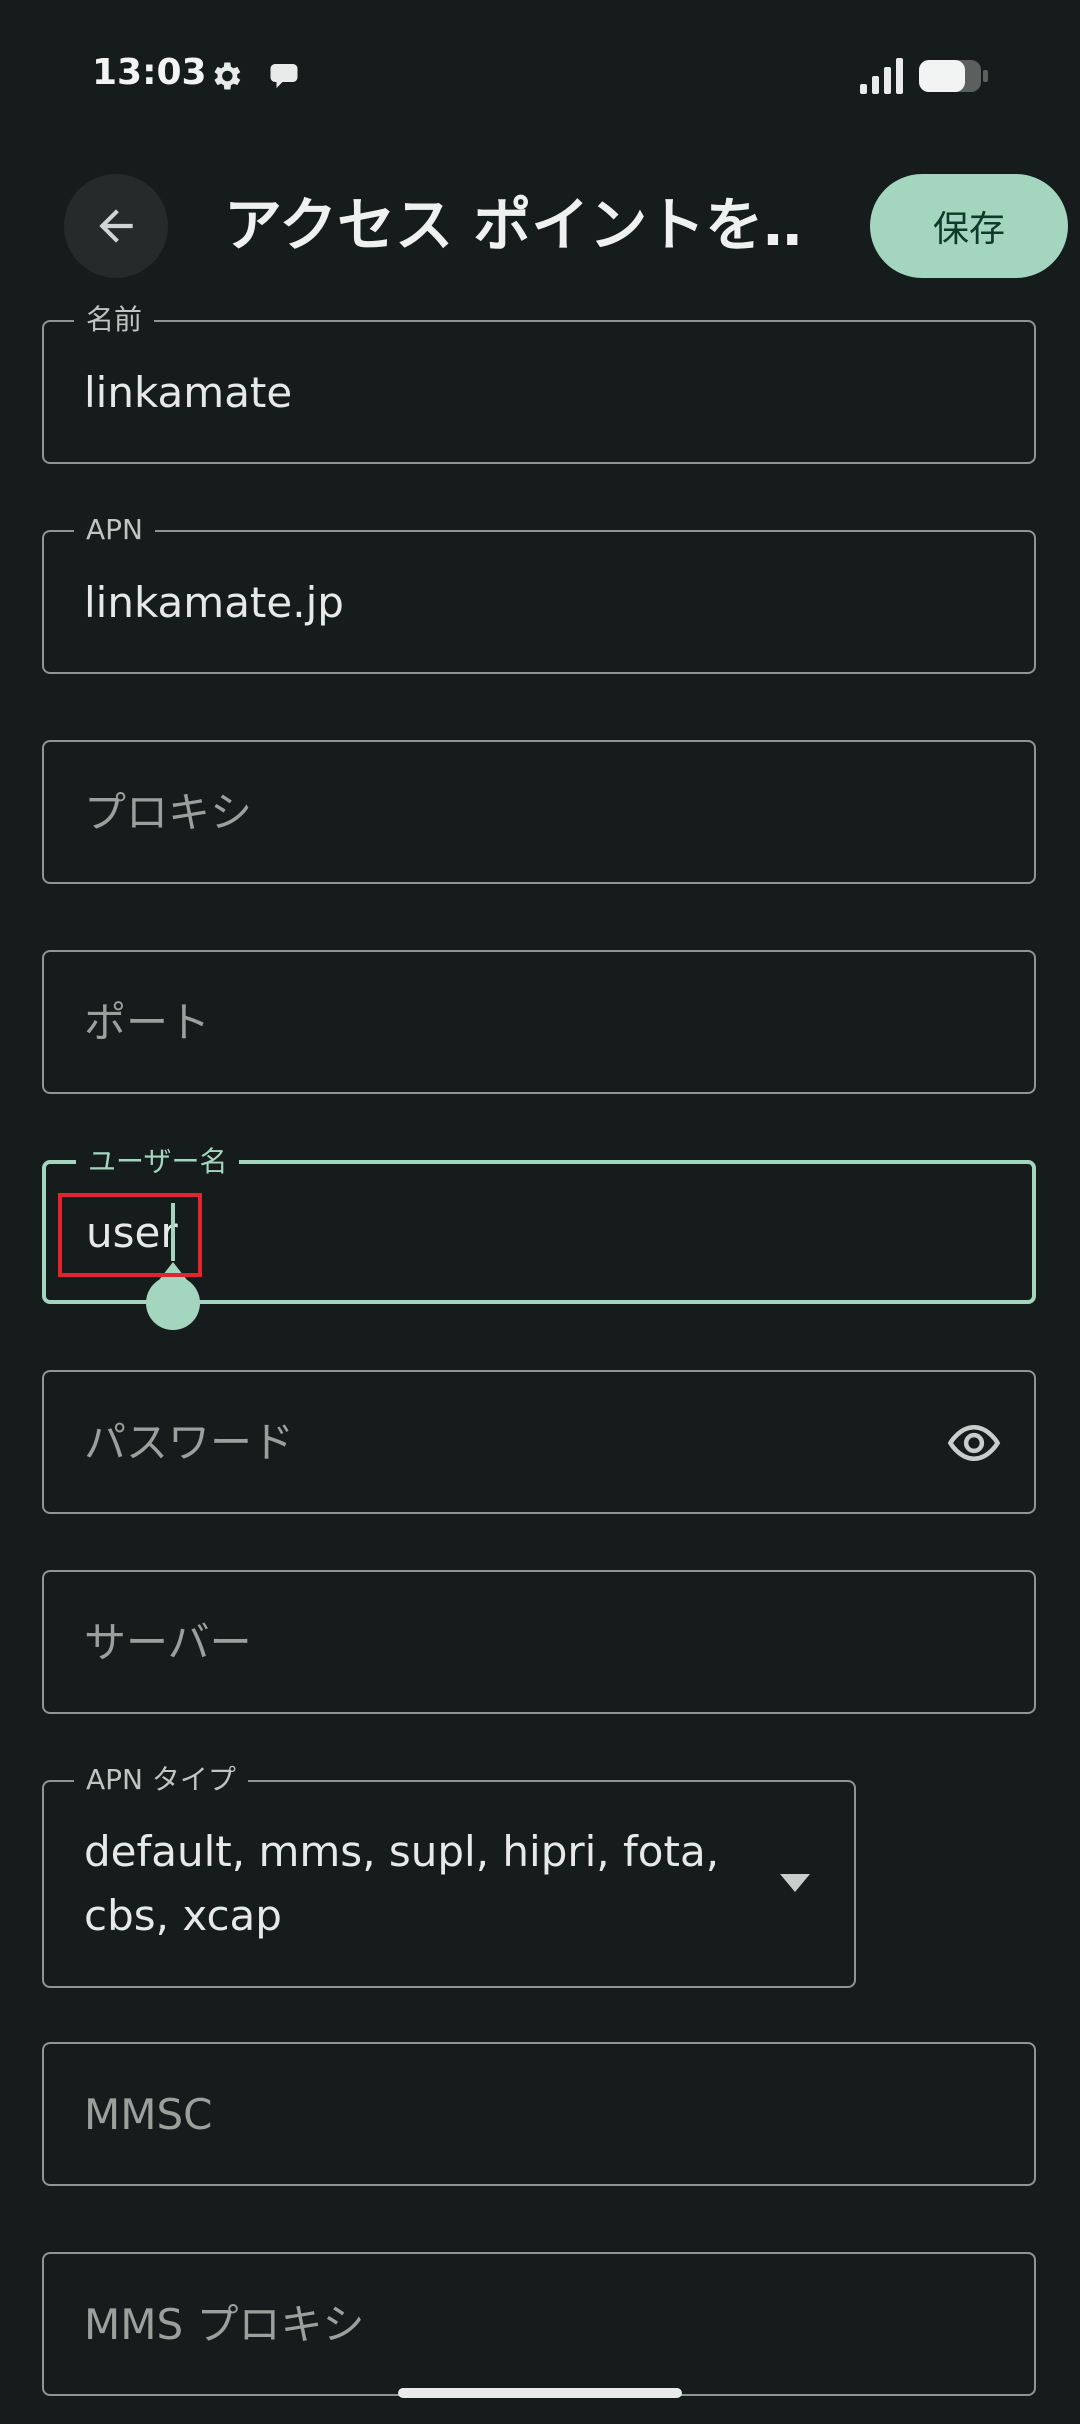 The height and width of the screenshot is (2424, 1080). What do you see at coordinates (189, 1442) in the screenshot?
I see `password-placeholder: パスワード` at bounding box center [189, 1442].